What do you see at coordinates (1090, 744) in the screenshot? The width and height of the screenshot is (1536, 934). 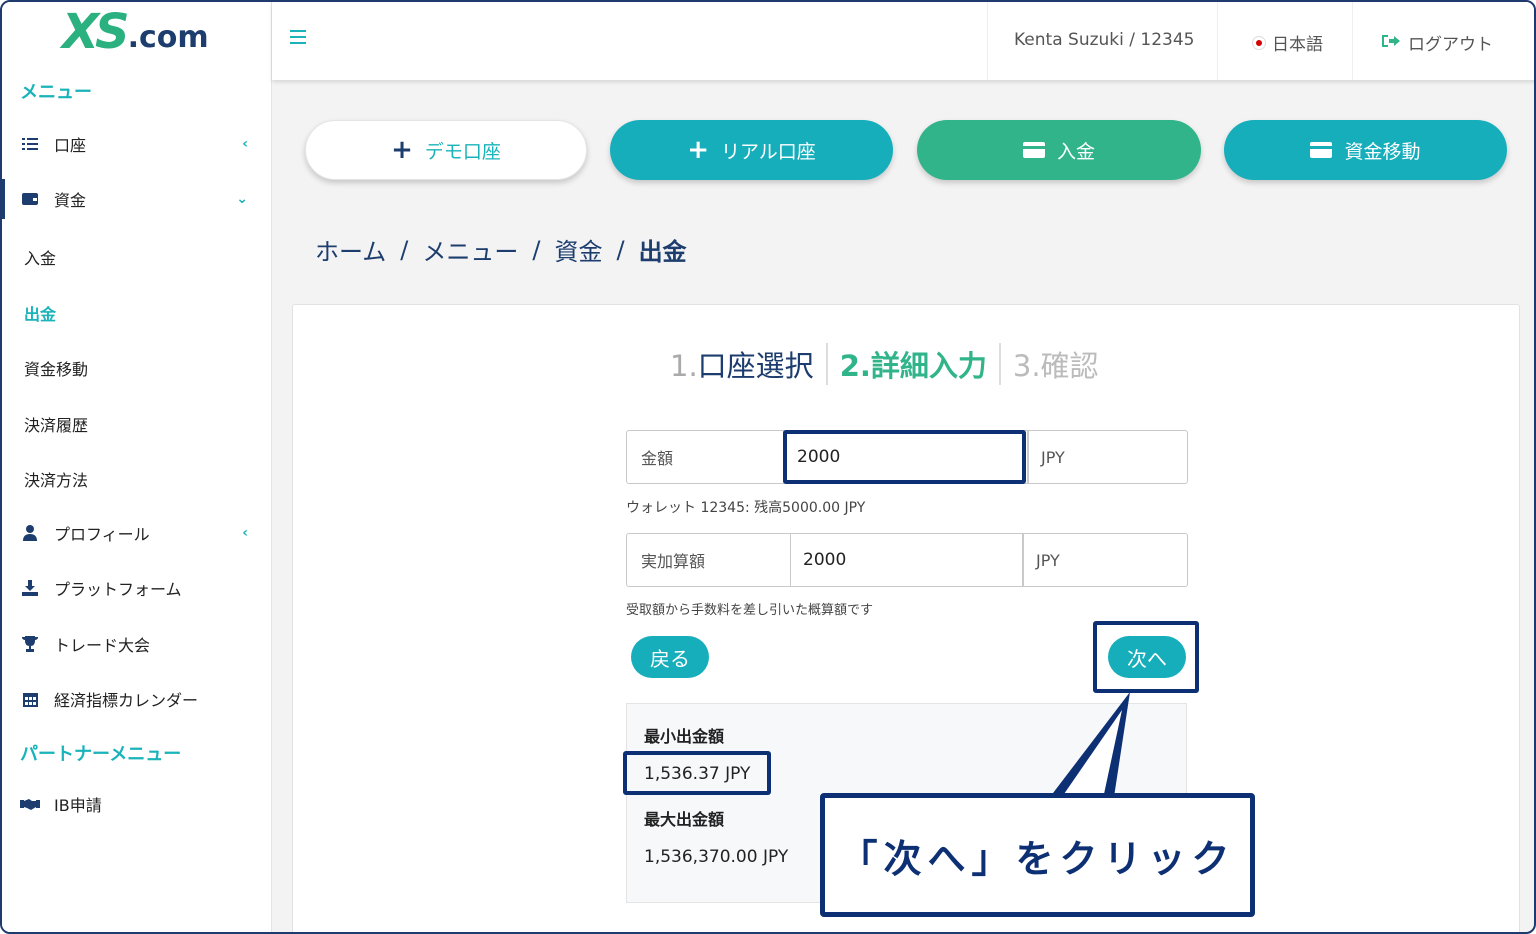 I see `callout-pointer` at bounding box center [1090, 744].